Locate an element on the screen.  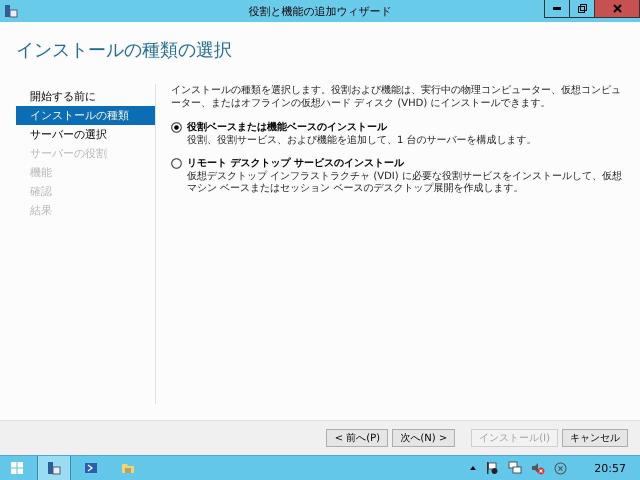
tray-arrow-icon is located at coordinates (473, 468).